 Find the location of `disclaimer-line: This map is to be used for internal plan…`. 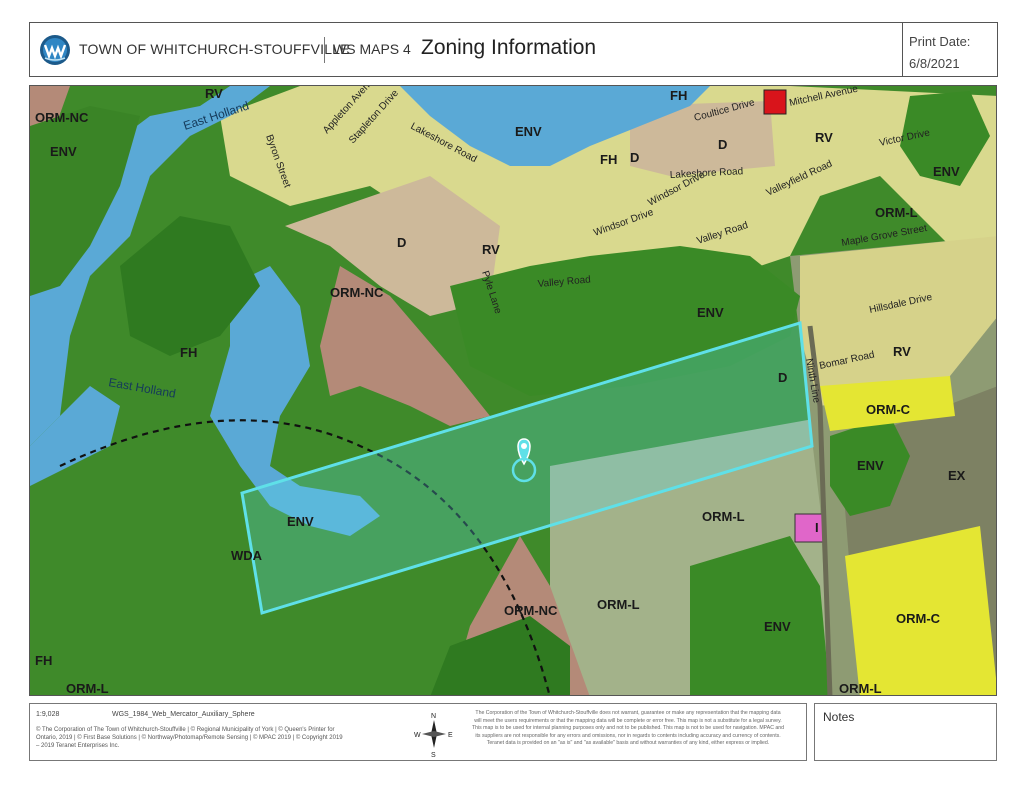

disclaimer-line: This map is to be used for internal plan… is located at coordinates (628, 728).